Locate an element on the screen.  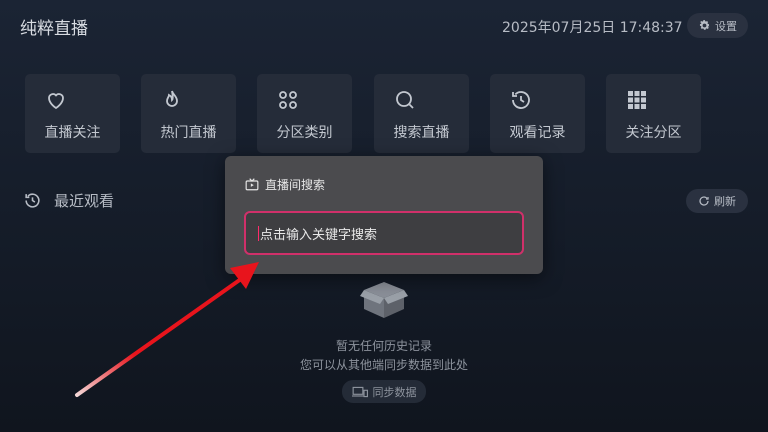
tile-label: 分区类别 is located at coordinates (304, 133).